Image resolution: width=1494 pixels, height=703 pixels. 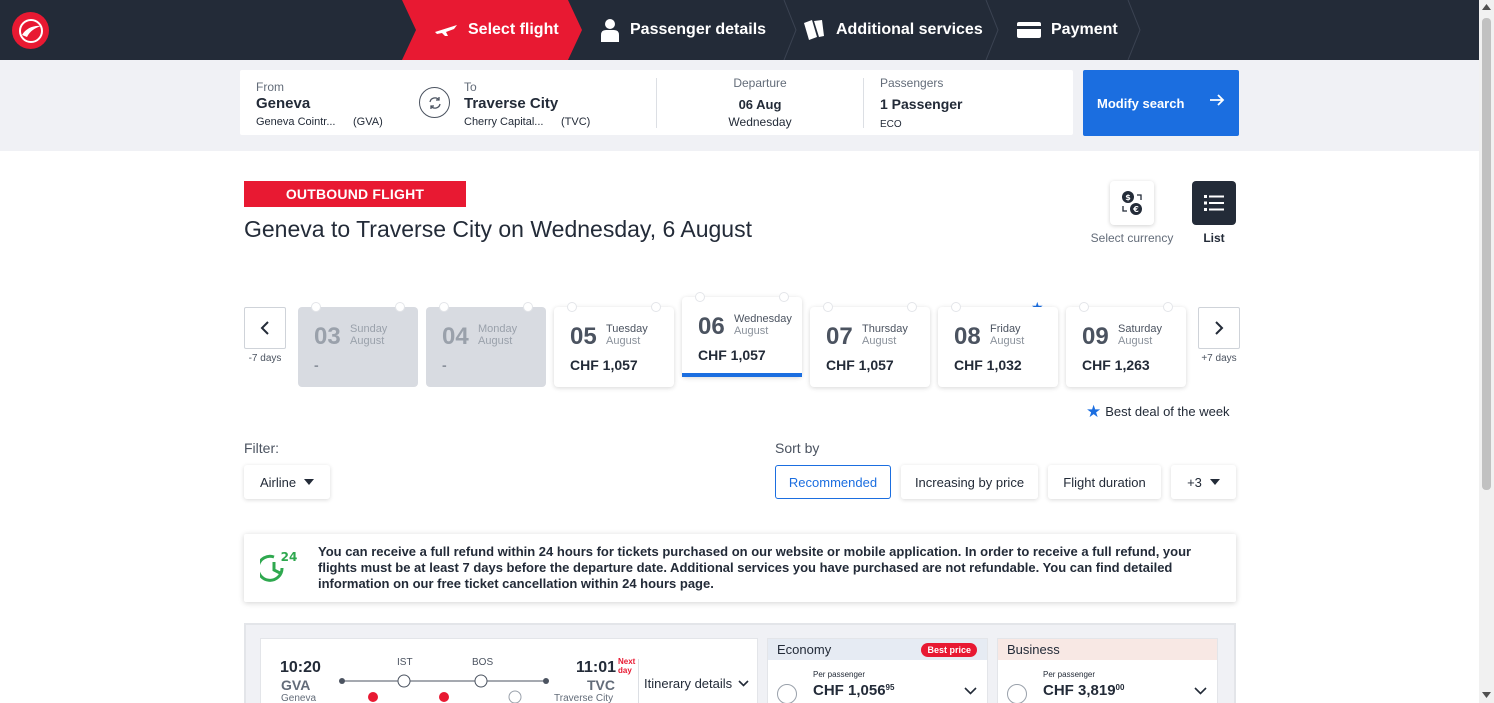 I want to click on plane-icon, so click(x=446, y=30).